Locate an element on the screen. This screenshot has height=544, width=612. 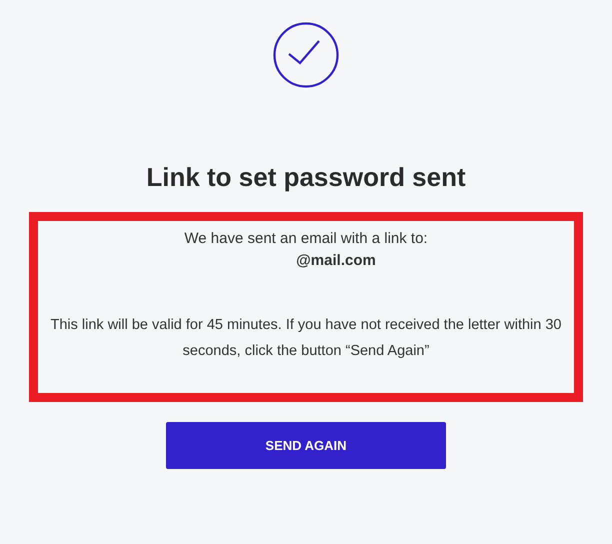
send-again-button: SEND AGAIN is located at coordinates (306, 445).